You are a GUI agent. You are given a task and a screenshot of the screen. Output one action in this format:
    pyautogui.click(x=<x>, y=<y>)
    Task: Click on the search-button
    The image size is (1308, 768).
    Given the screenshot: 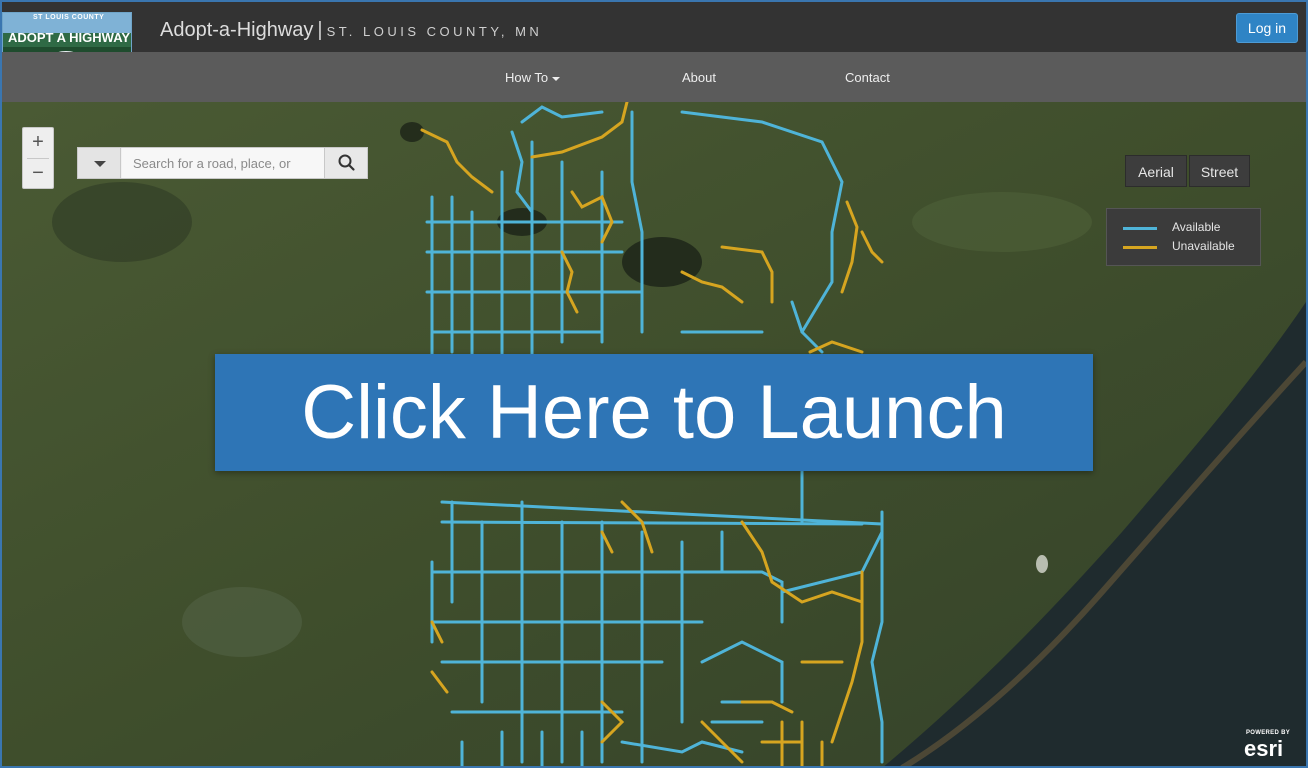 What is the action you would take?
    pyautogui.click(x=345, y=163)
    